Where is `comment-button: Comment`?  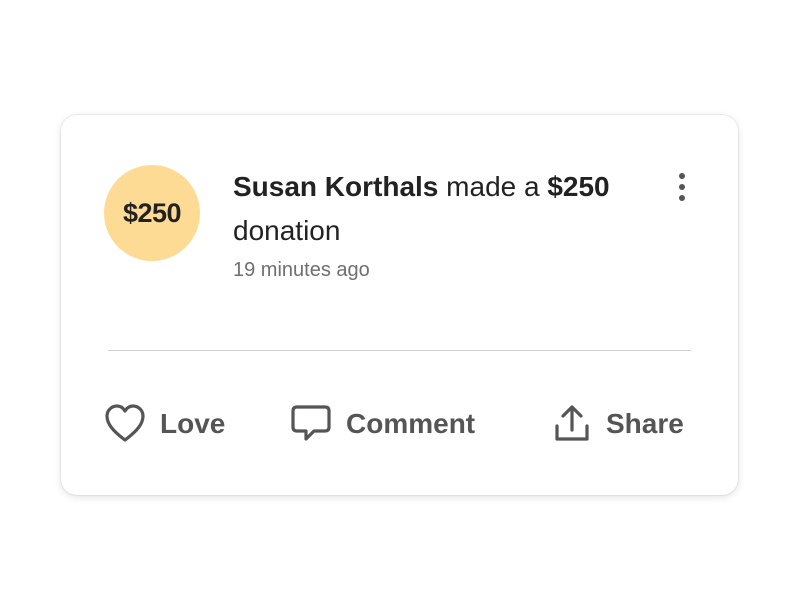
comment-button: Comment is located at coordinates (382, 424).